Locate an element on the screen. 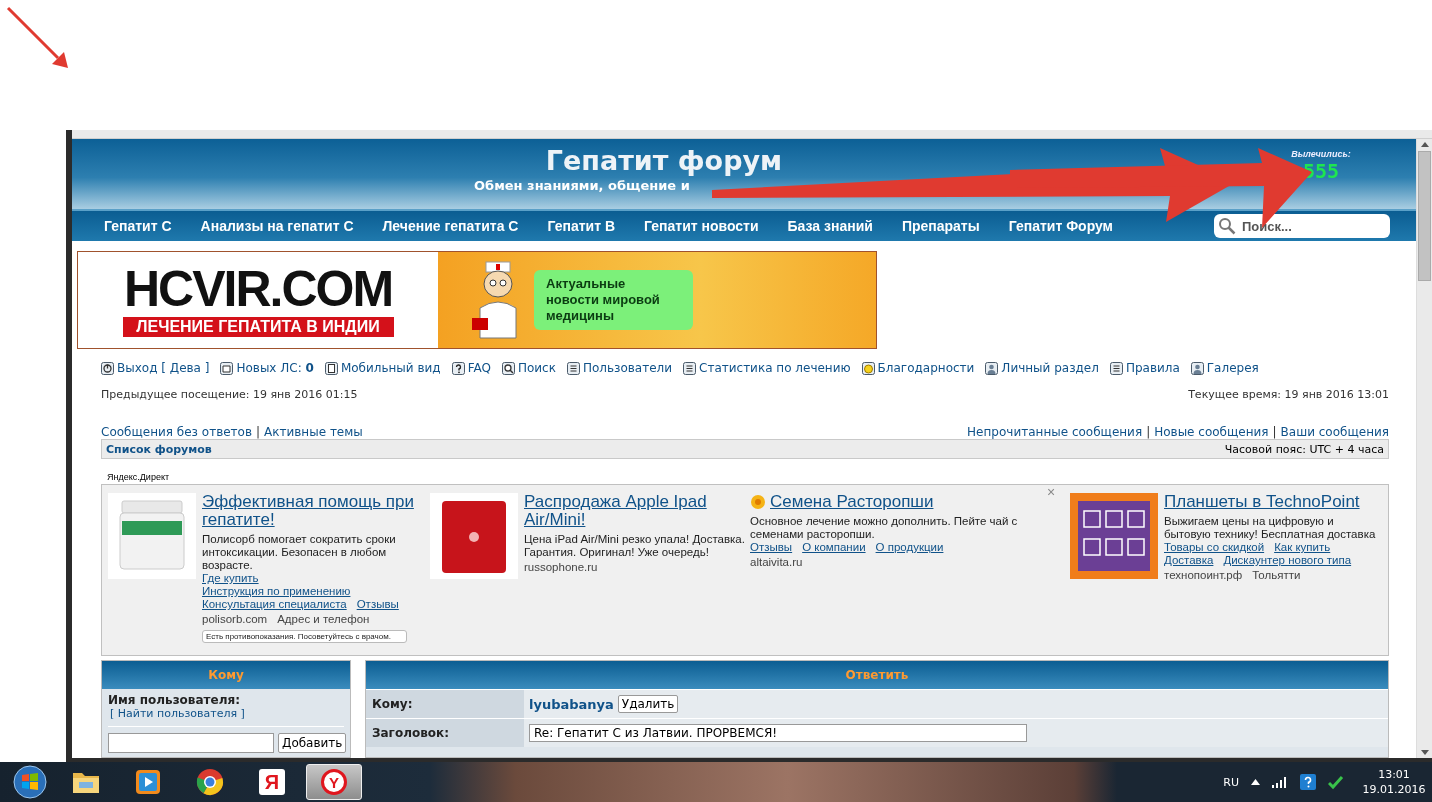 The image size is (1432, 802). remove-button: Удалить is located at coordinates (648, 704).